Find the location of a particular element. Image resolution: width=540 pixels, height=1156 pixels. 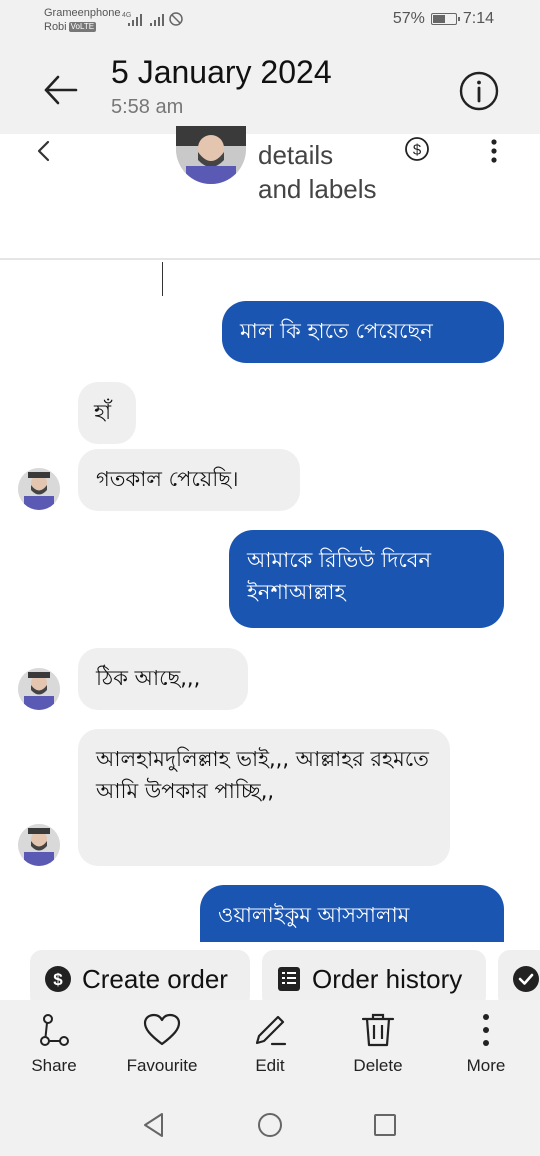

chevron-left-icon is located at coordinates (43, 151).